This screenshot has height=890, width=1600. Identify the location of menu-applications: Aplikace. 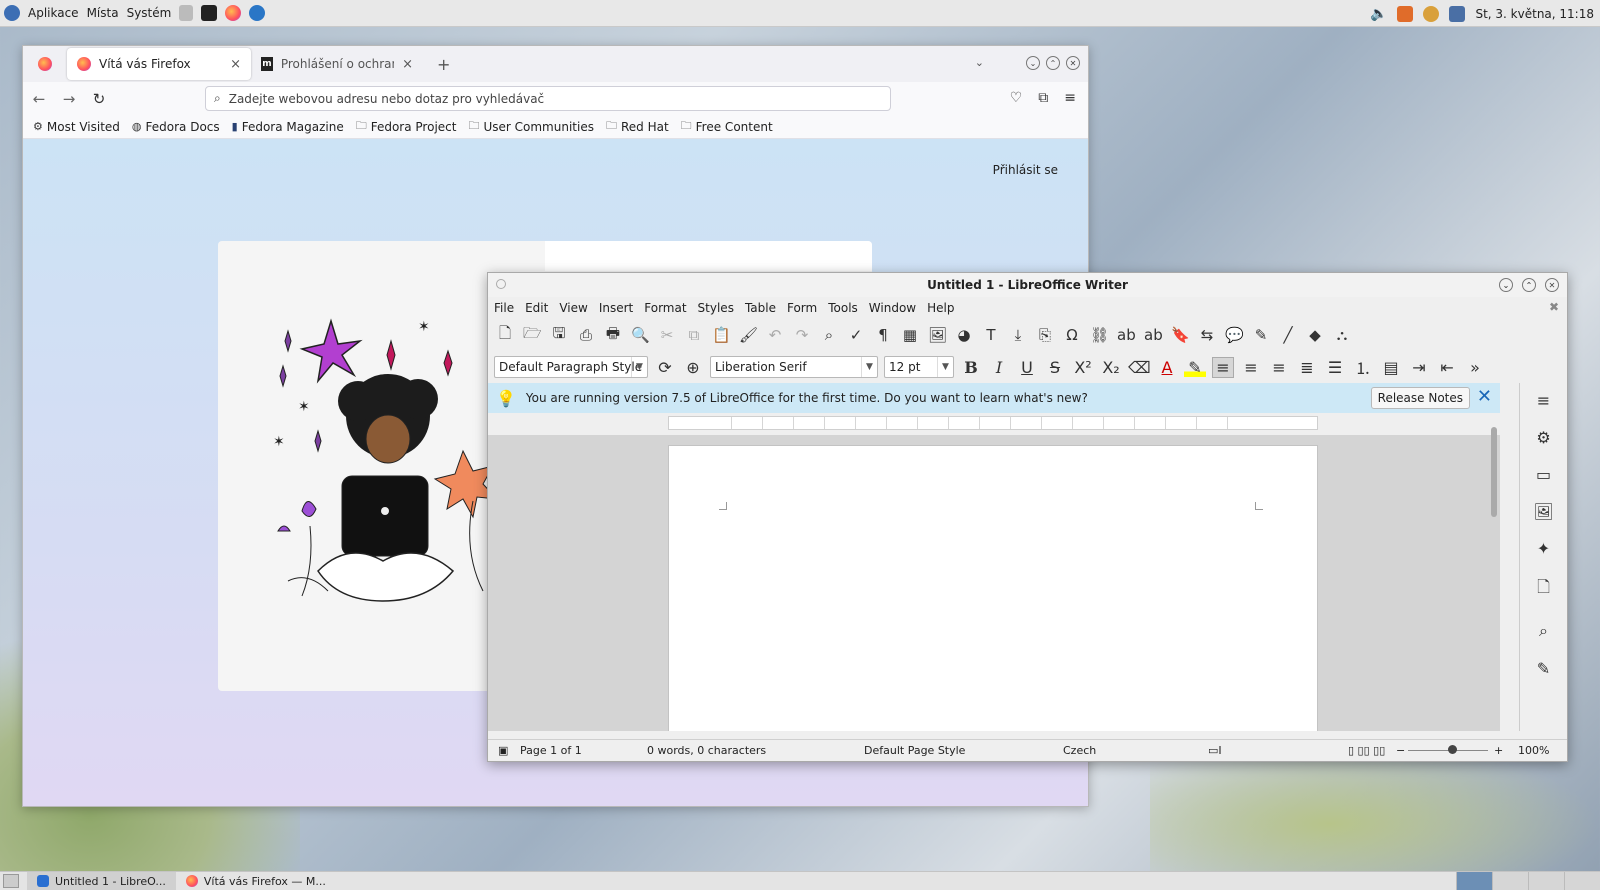
(53, 13).